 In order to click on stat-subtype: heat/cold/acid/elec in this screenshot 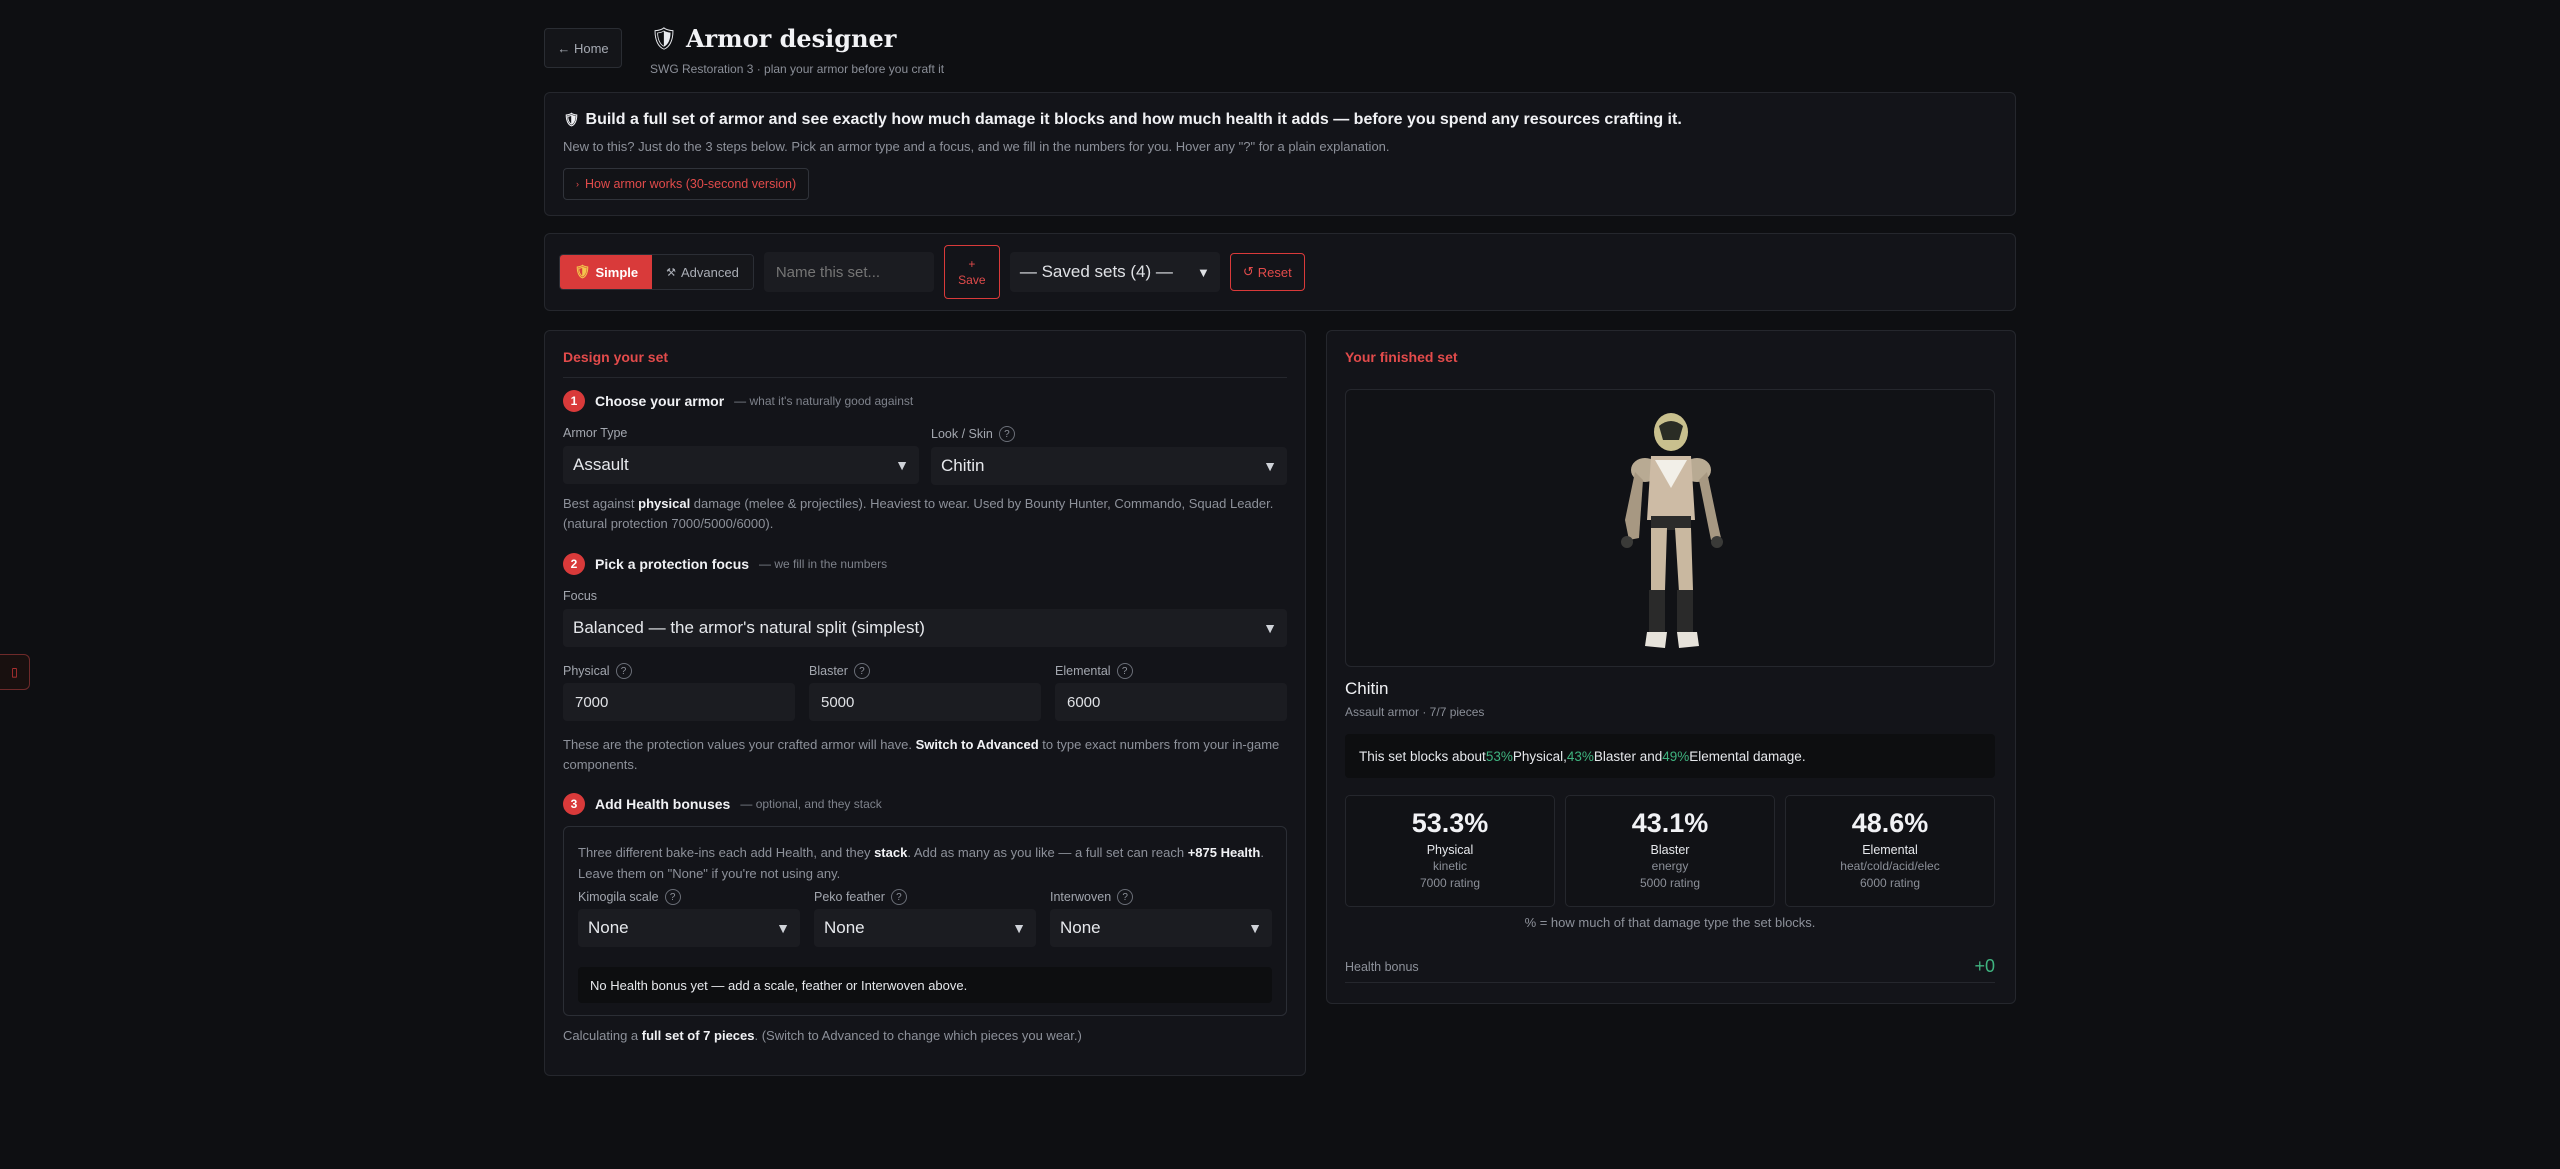, I will do `click(1890, 866)`.